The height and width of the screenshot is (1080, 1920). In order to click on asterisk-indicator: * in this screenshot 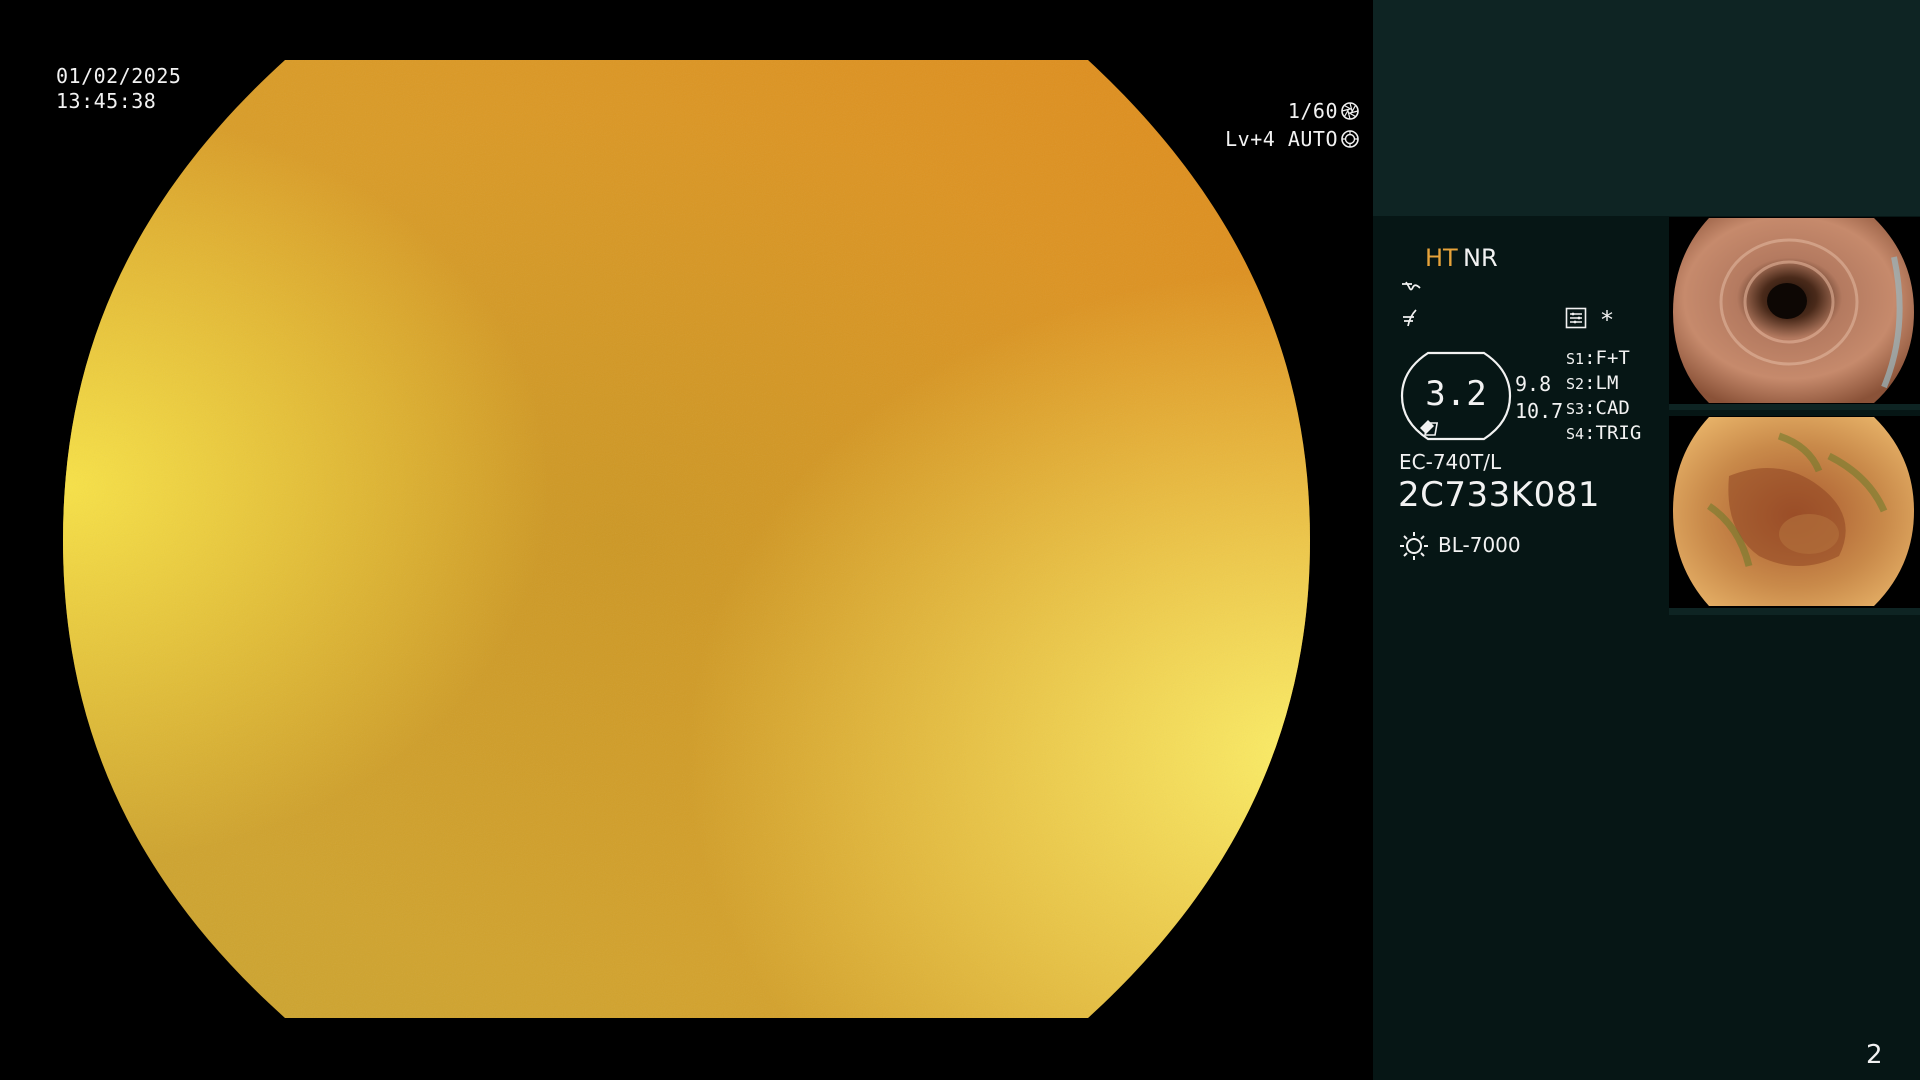, I will do `click(1607, 320)`.